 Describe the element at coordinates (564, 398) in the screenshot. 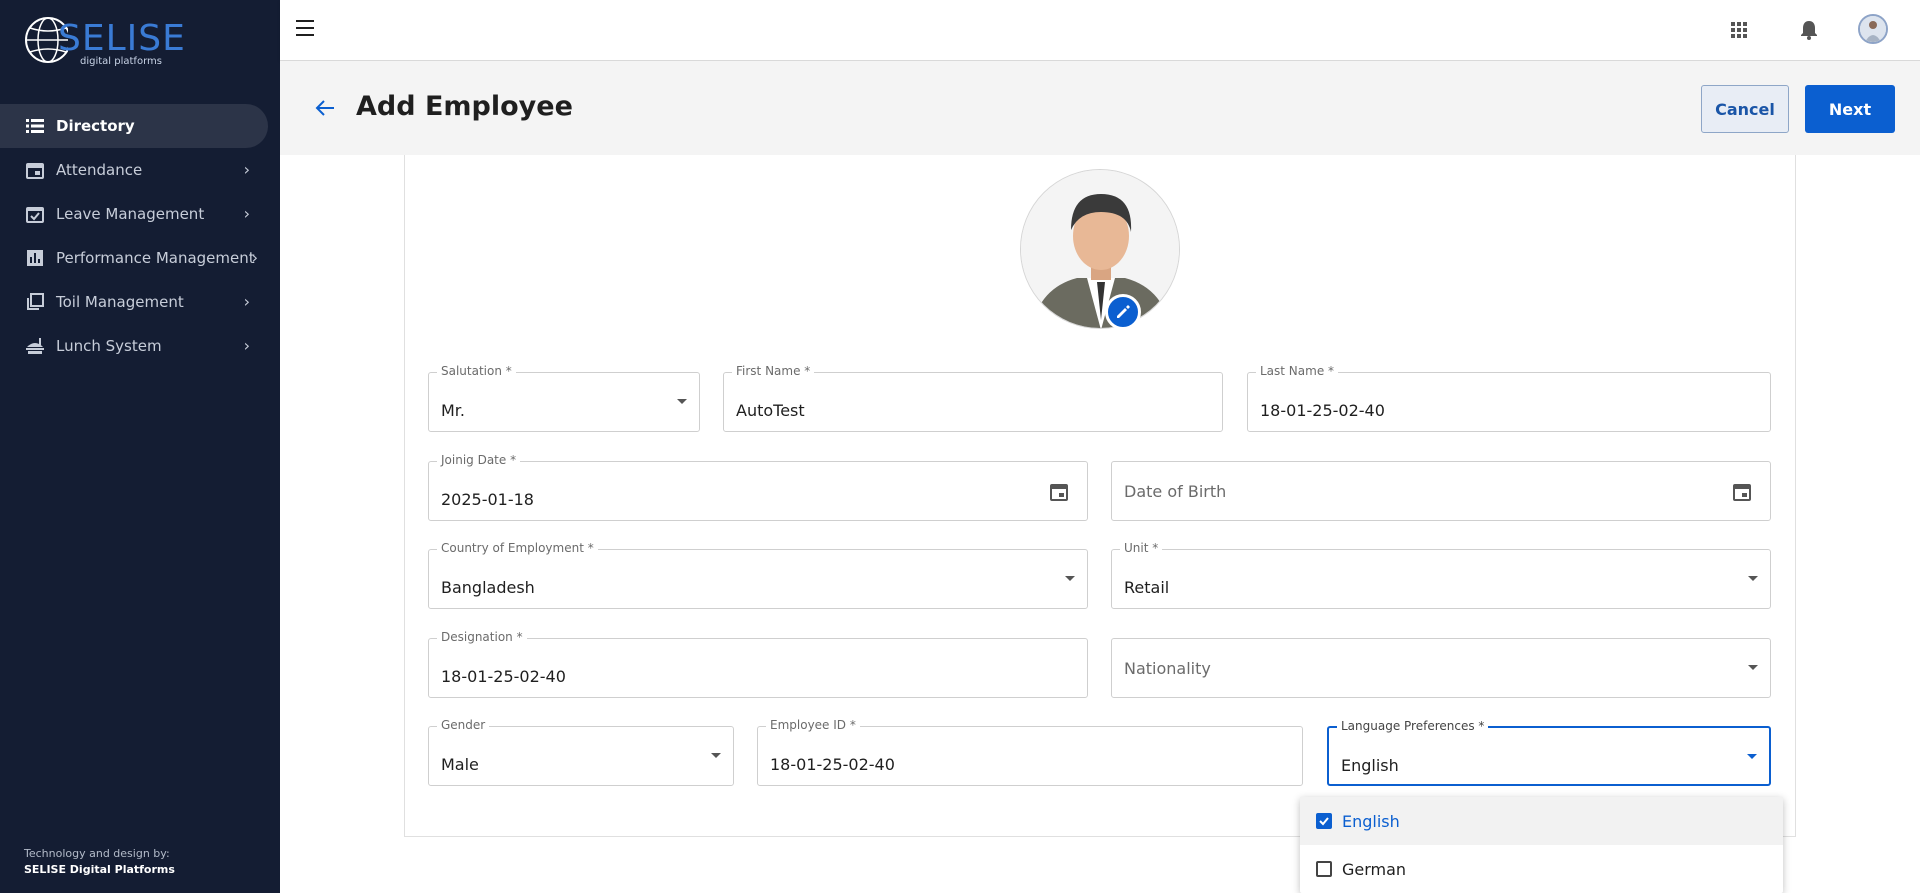

I see `salutation-select: Salutation * Mr.` at that location.